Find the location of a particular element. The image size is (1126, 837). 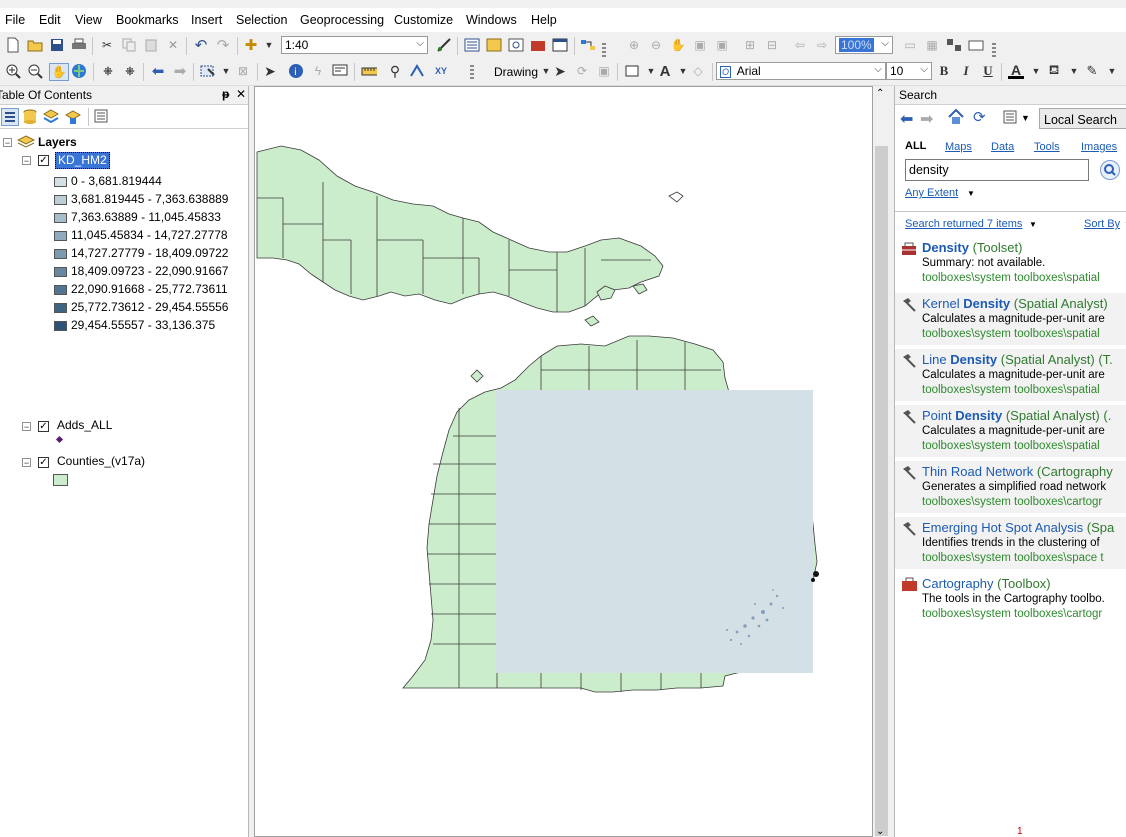

cut-icon: ✂ is located at coordinates (107, 45).